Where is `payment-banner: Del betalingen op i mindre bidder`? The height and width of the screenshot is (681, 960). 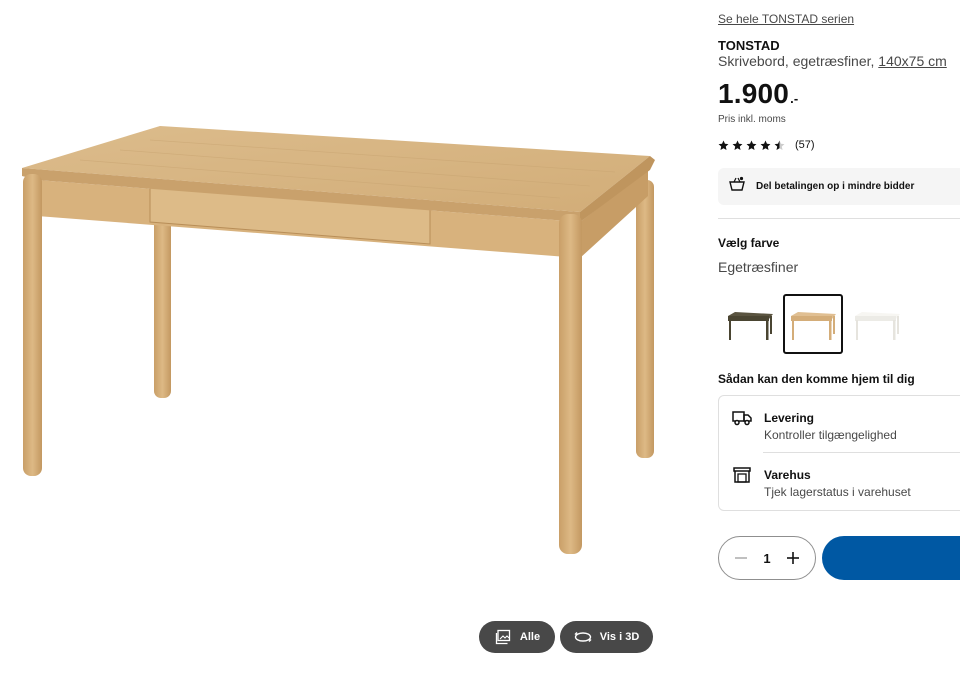
payment-banner: Del betalingen op i mindre bidder is located at coordinates (839, 186).